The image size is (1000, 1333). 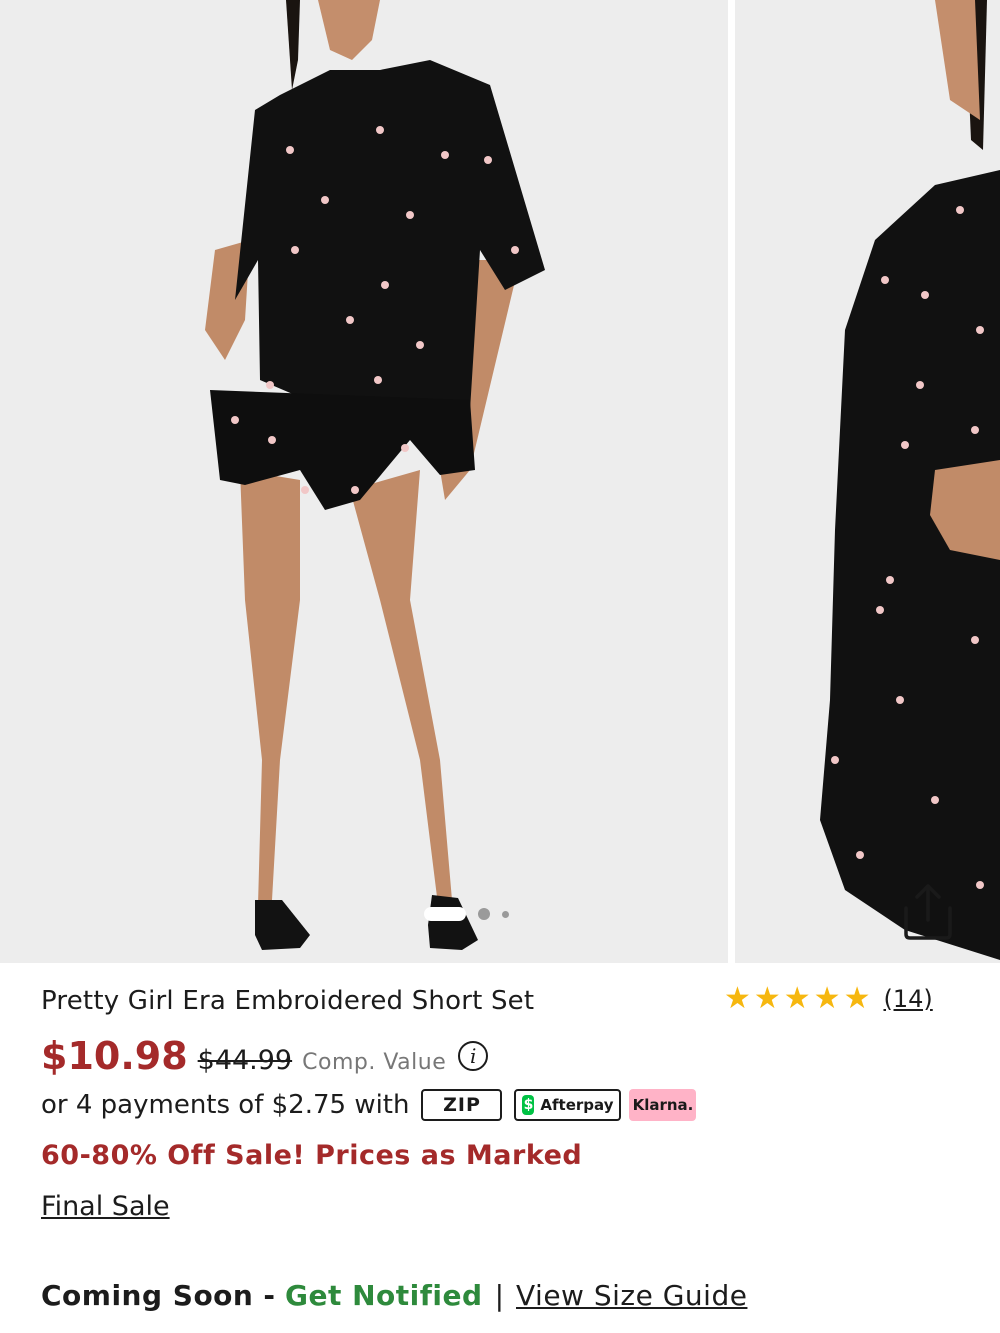 I want to click on sale-price: $10.98, so click(x=114, y=1056).